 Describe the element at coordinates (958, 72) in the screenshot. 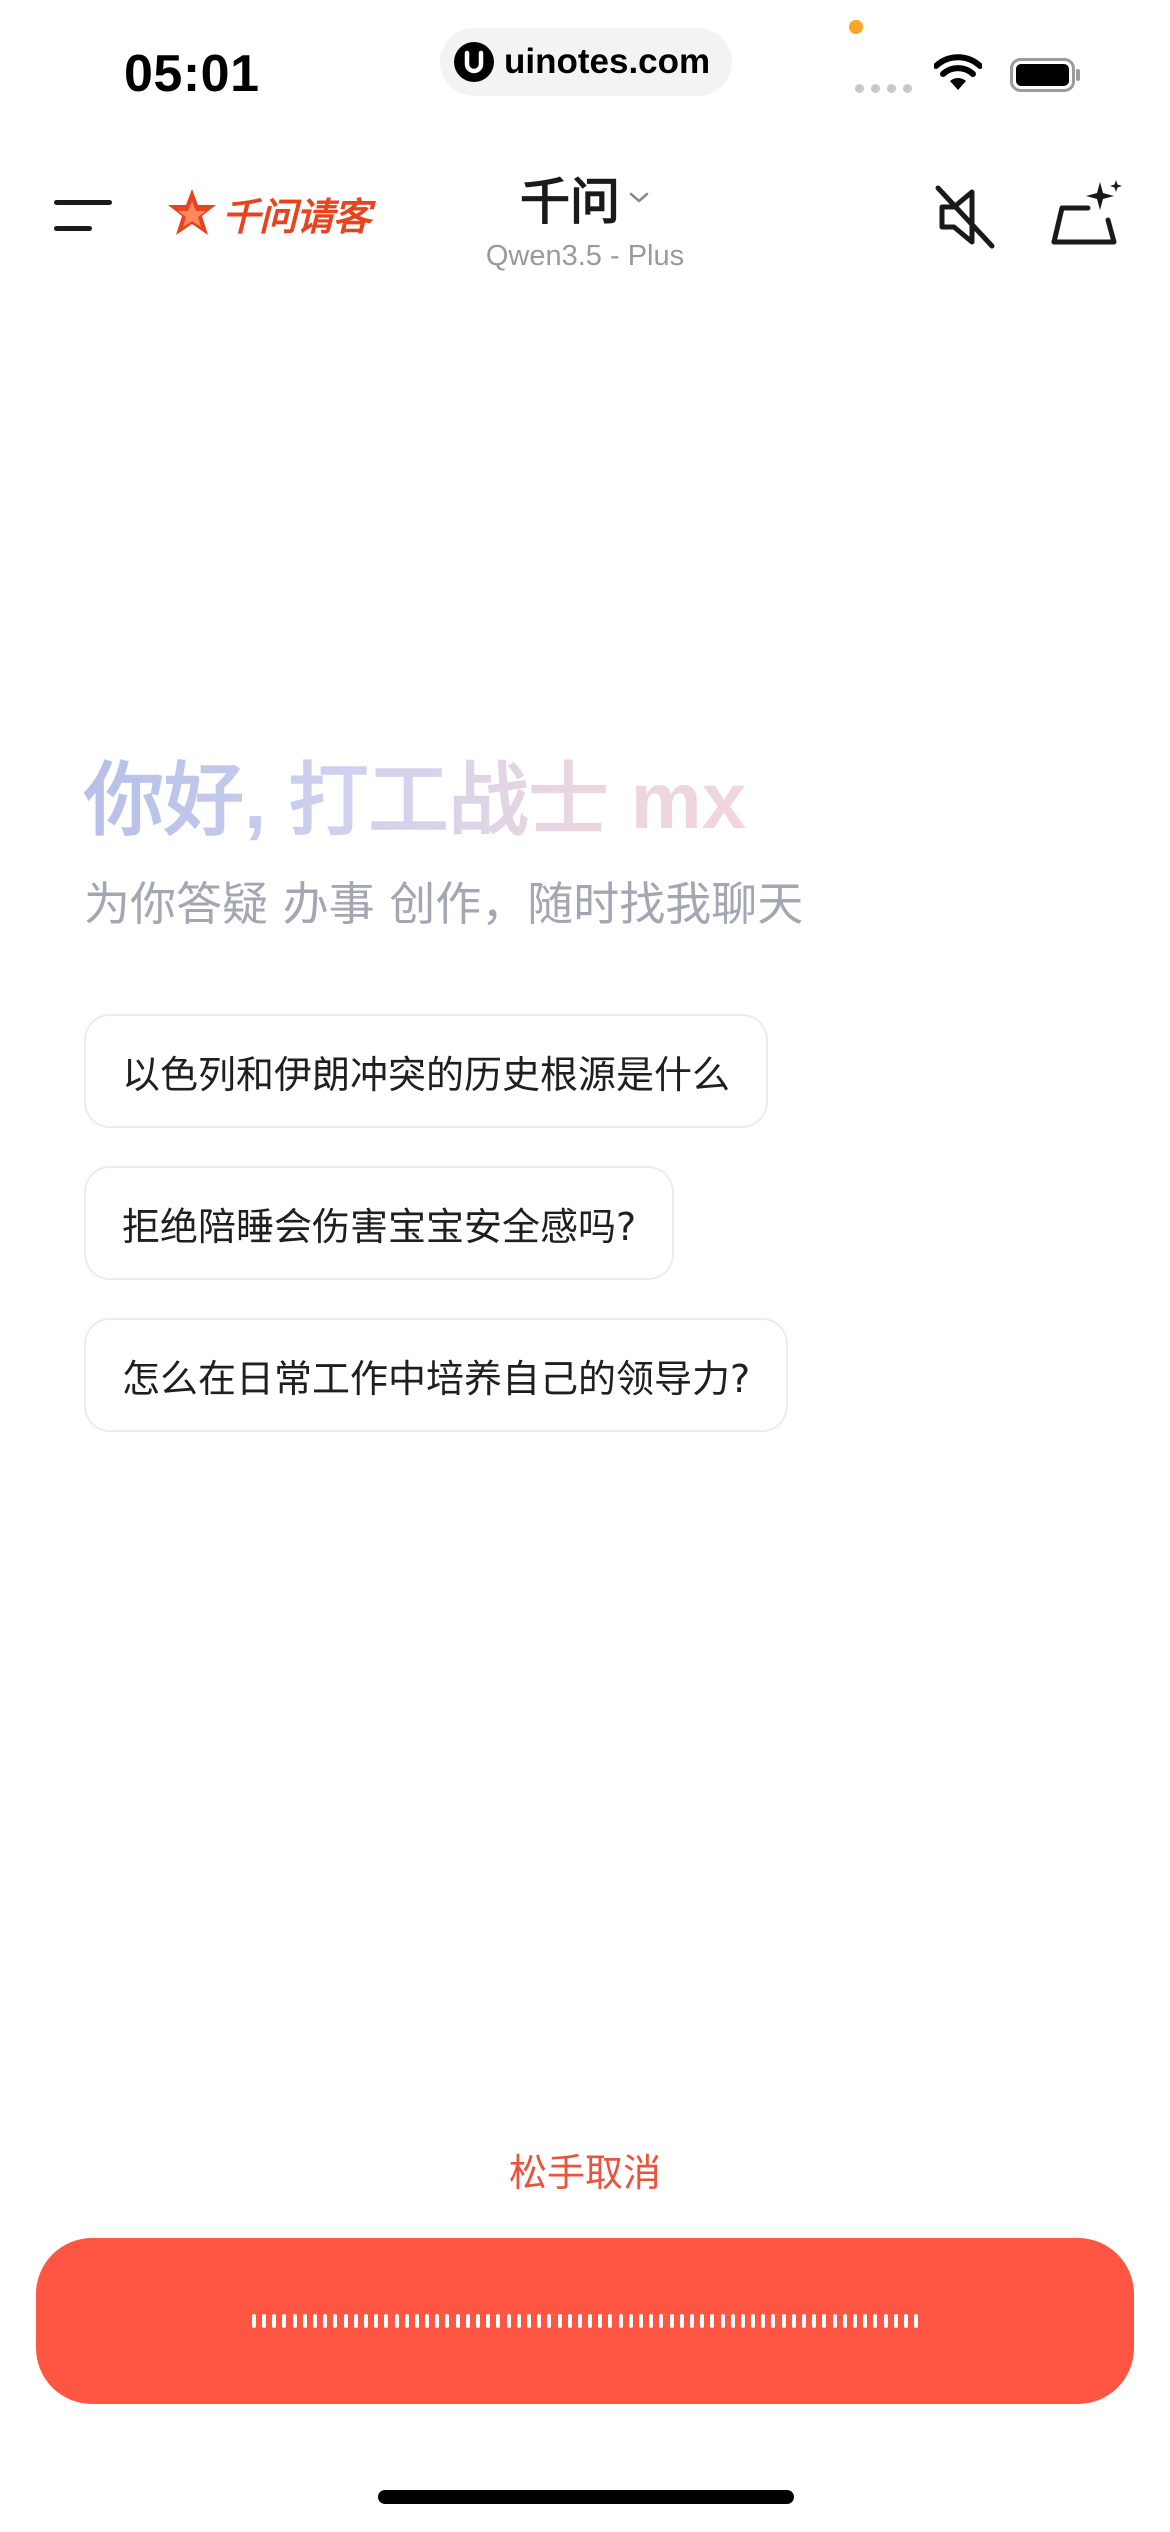

I see `wifi-icon` at that location.